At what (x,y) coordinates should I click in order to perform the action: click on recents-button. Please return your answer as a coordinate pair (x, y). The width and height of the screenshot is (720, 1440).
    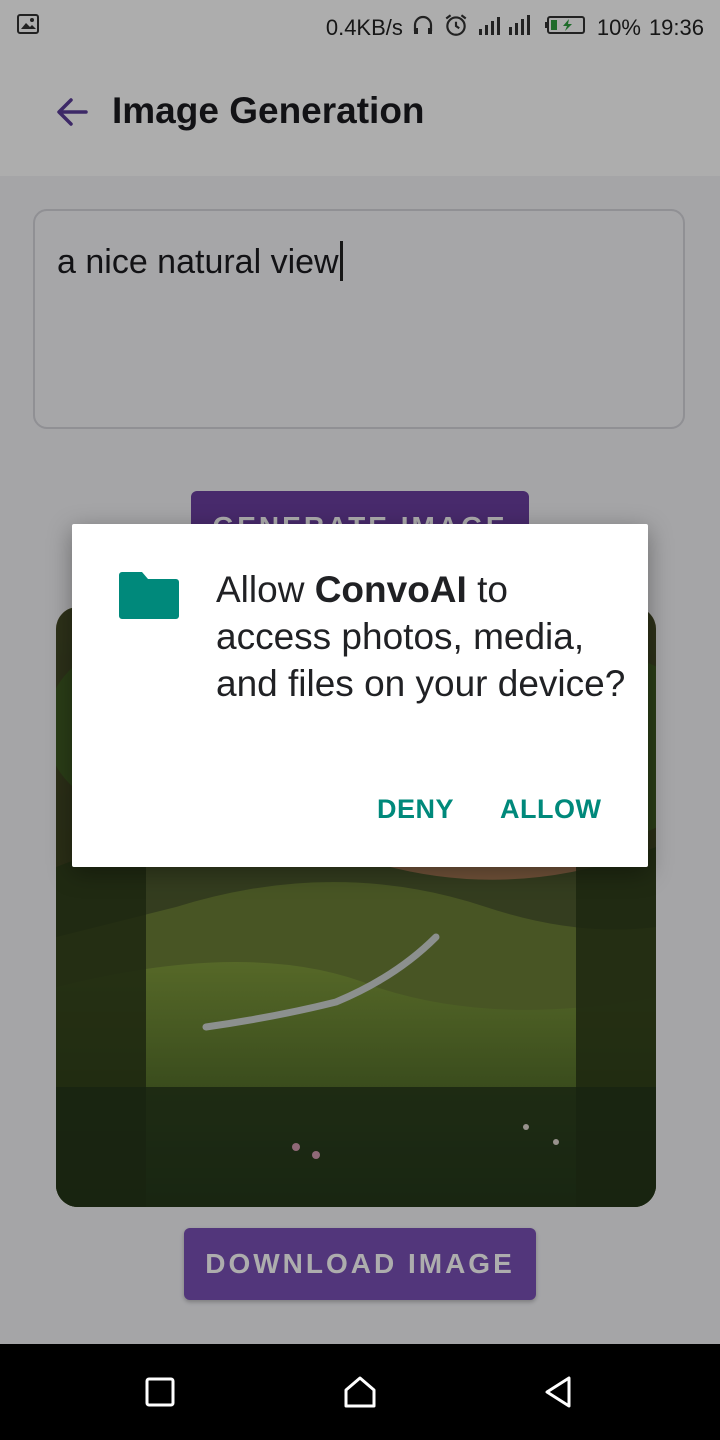
    Looking at the image, I should click on (160, 1392).